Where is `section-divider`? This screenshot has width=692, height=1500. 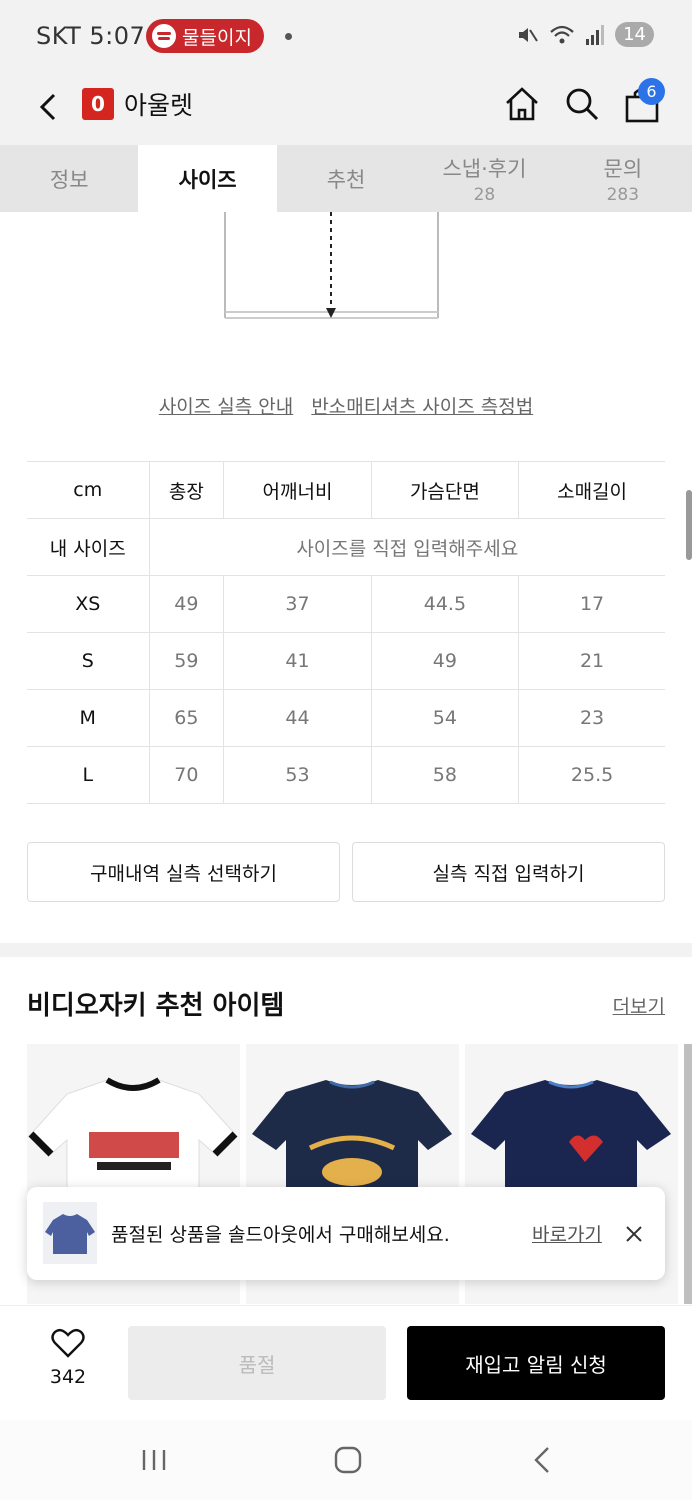 section-divider is located at coordinates (346, 950).